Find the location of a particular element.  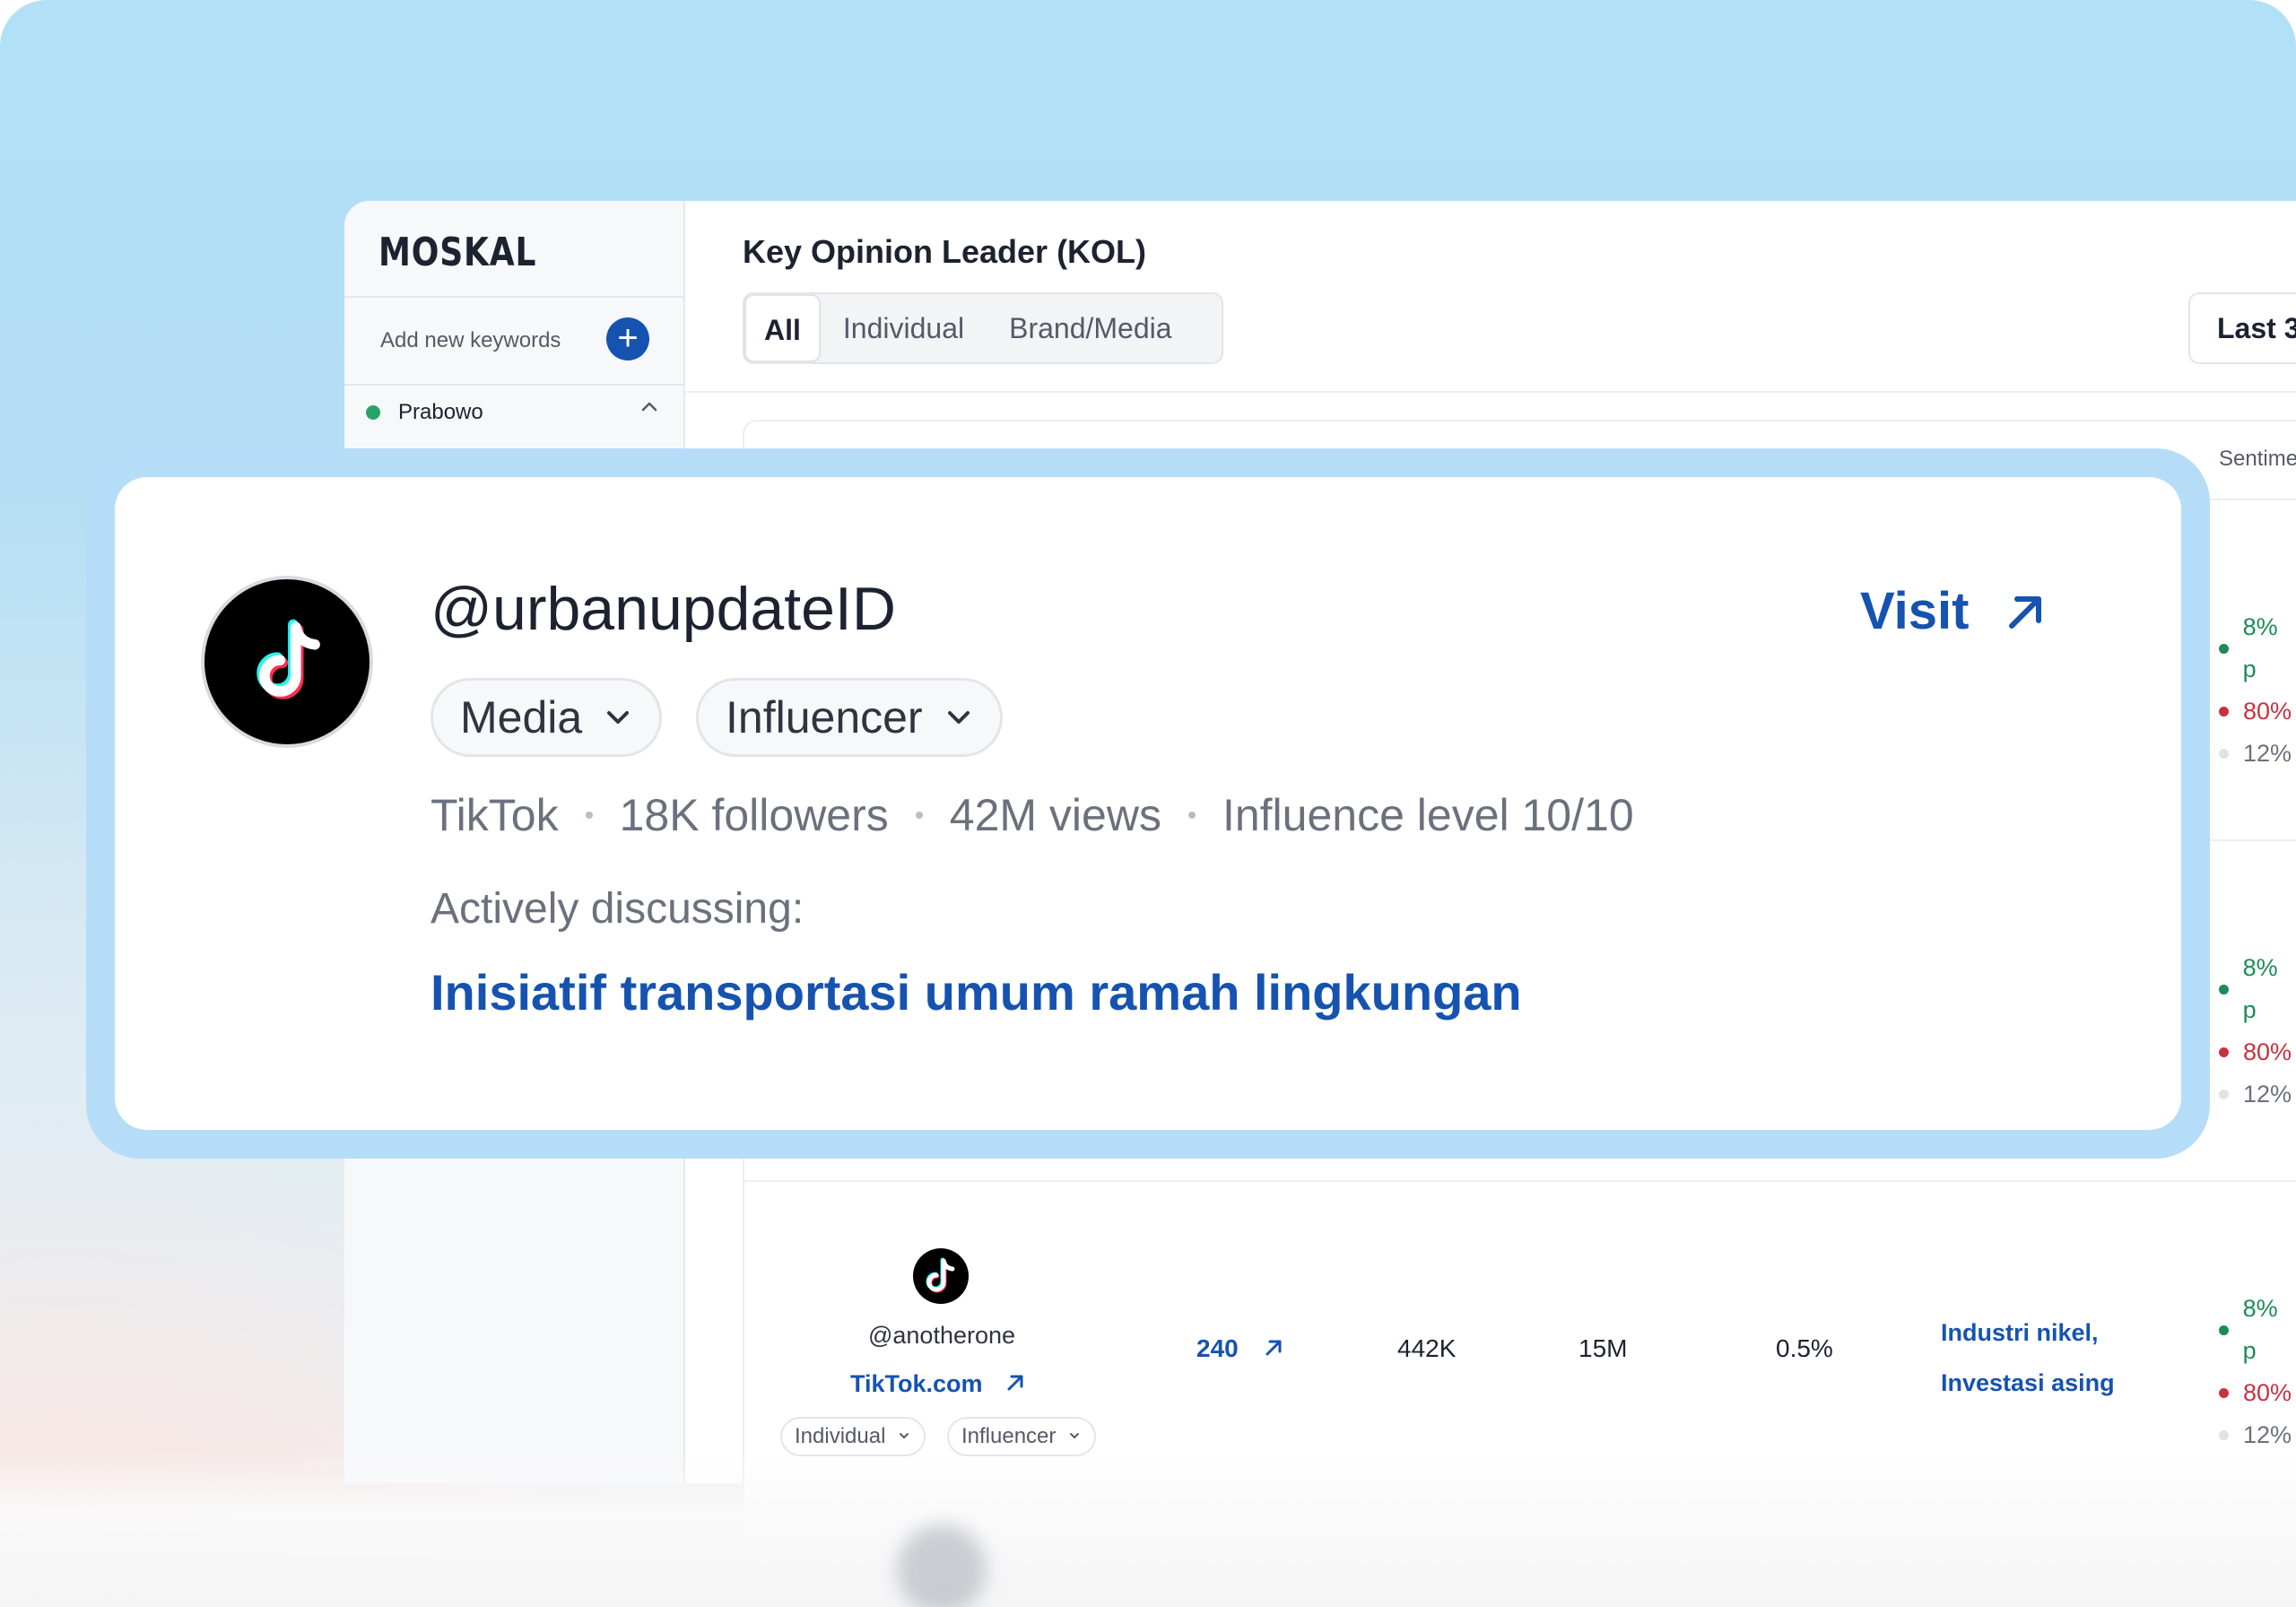

tag-label: Individual is located at coordinates (840, 1436).